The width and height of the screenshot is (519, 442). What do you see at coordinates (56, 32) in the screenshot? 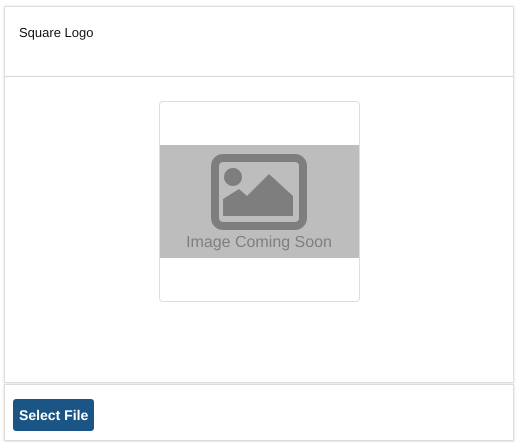
I see `card-title: Square Logo` at bounding box center [56, 32].